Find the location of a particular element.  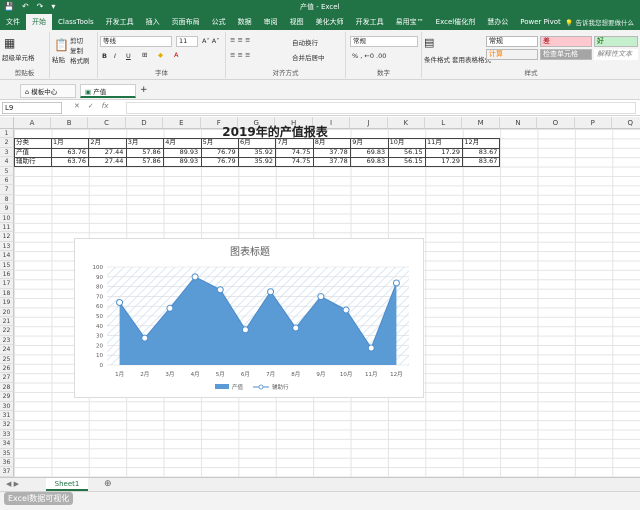

row-header-31: 31 is located at coordinates (7, 416).